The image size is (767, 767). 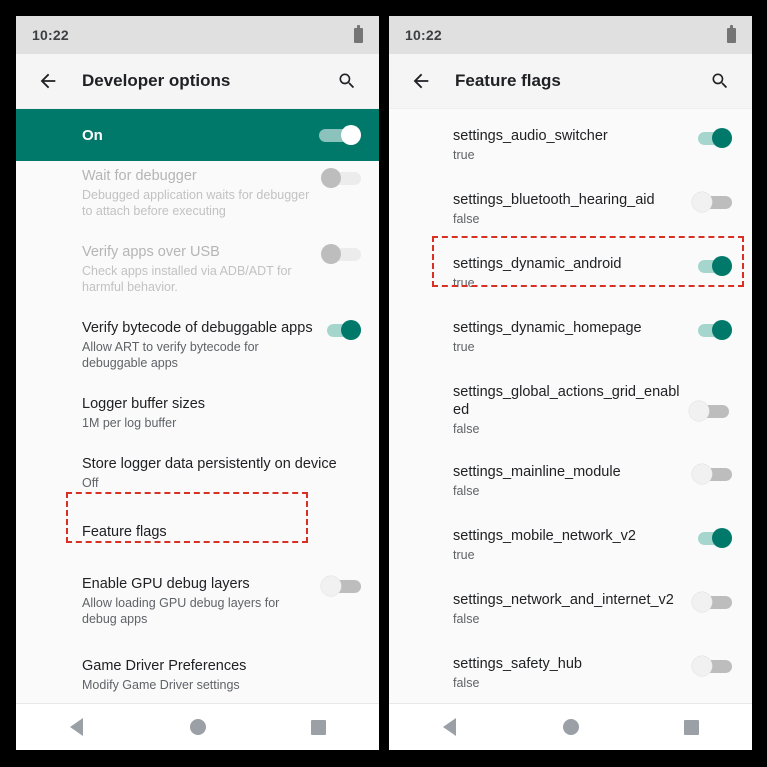 I want to click on system-navigation-bar, so click(x=197, y=726).